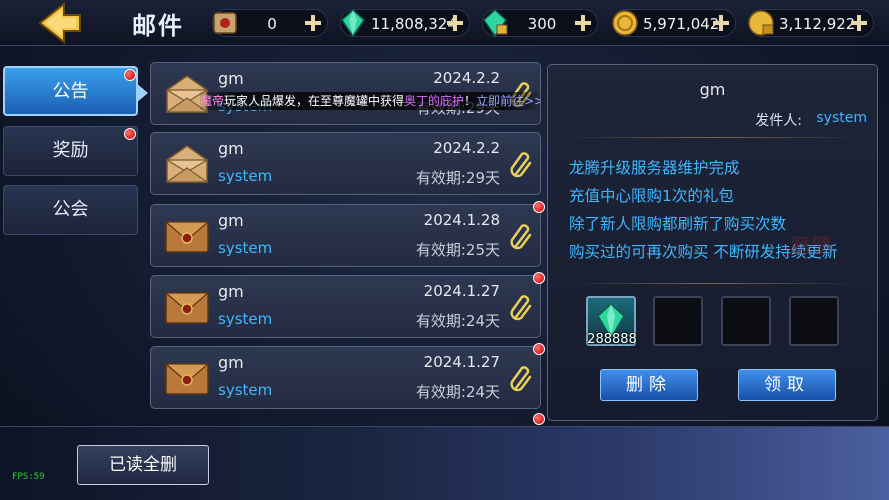 The height and width of the screenshot is (500, 889). I want to click on tab-label: 奖励, so click(70, 150).